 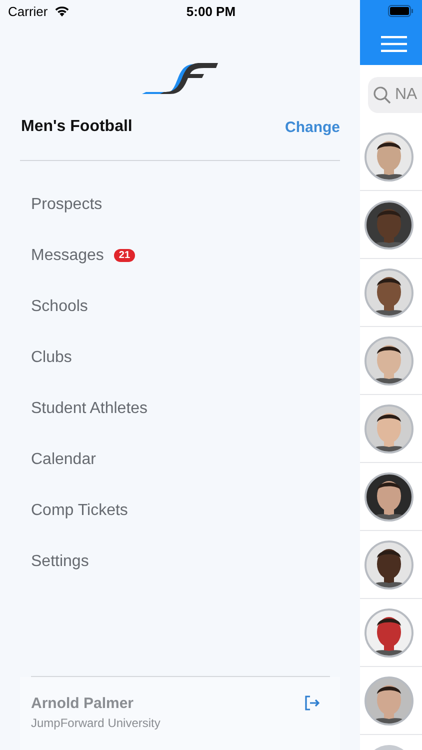 I want to click on logo-icon, so click(x=180, y=78).